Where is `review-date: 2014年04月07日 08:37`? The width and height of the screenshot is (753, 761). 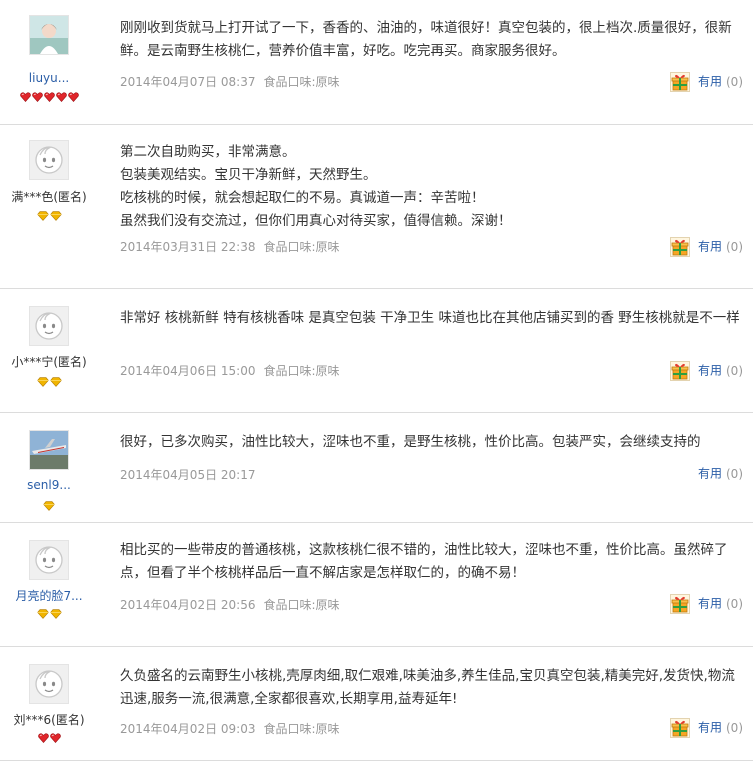 review-date: 2014年04月07日 08:37 is located at coordinates (188, 82).